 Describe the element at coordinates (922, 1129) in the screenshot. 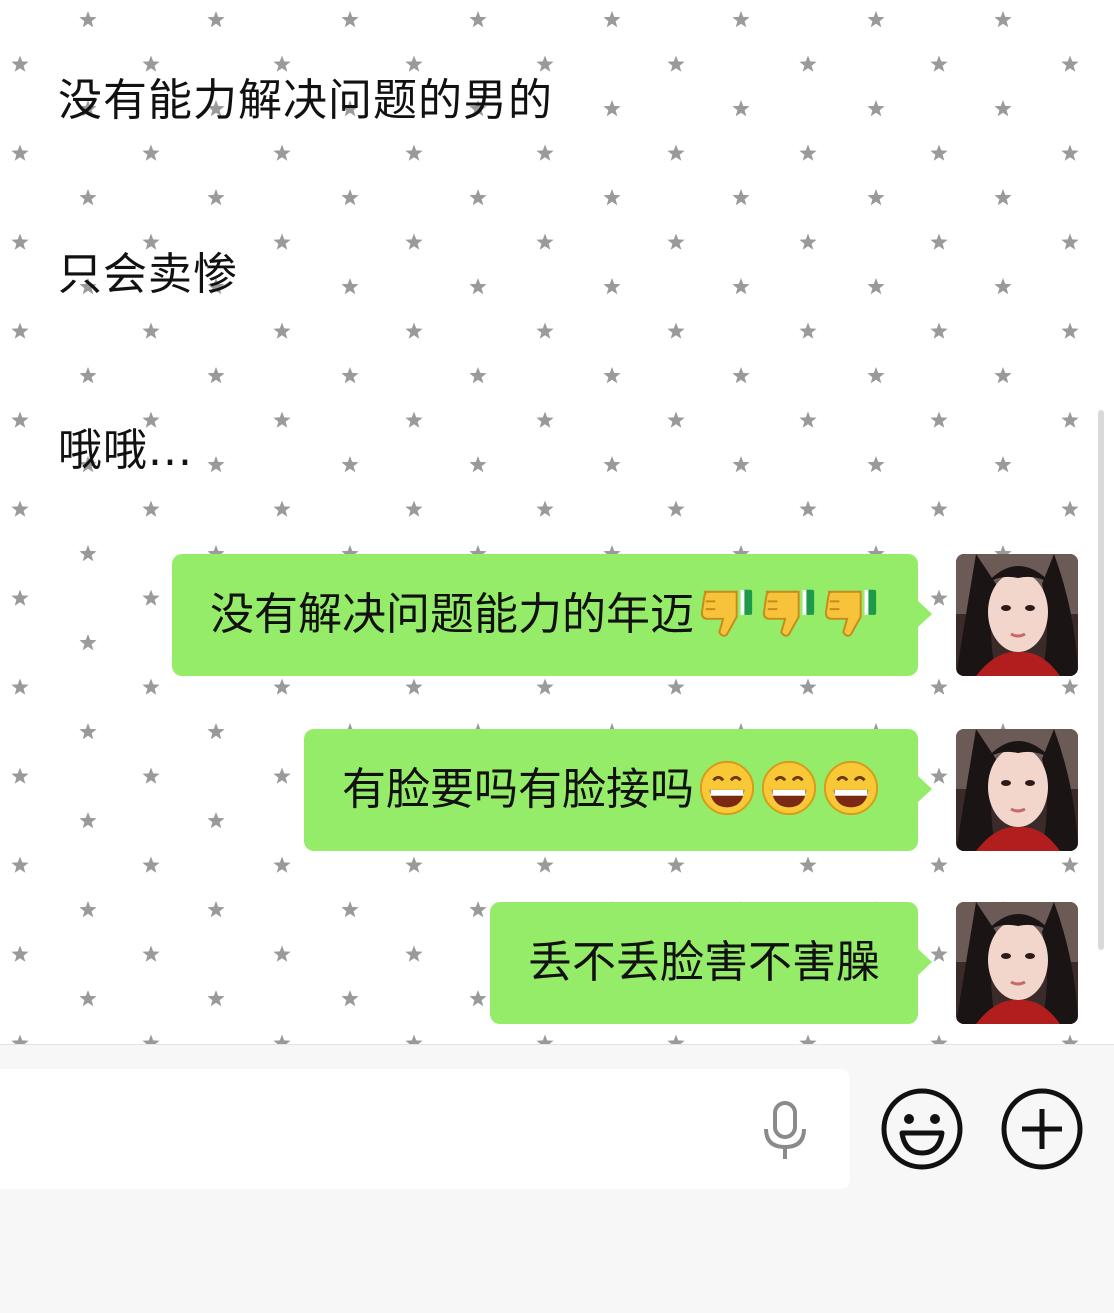

I see `smiley-face-icon` at that location.